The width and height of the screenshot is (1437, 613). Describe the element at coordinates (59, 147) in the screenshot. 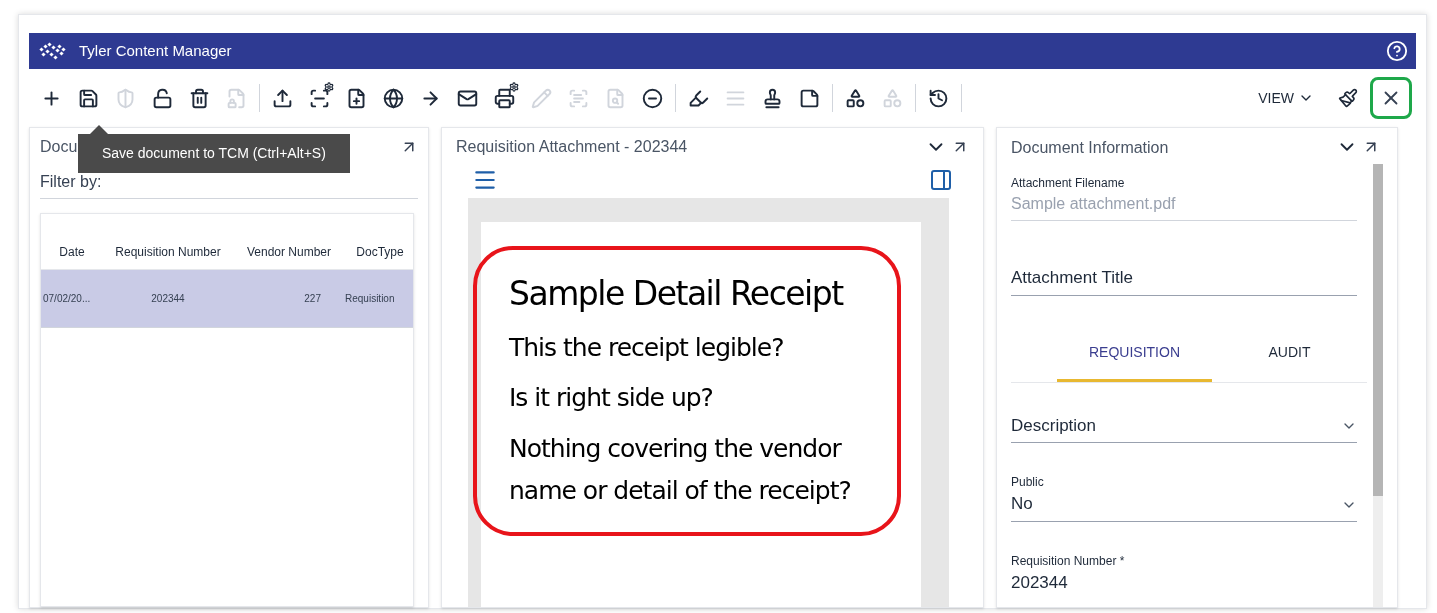

I see `panel-title: Docu` at that location.